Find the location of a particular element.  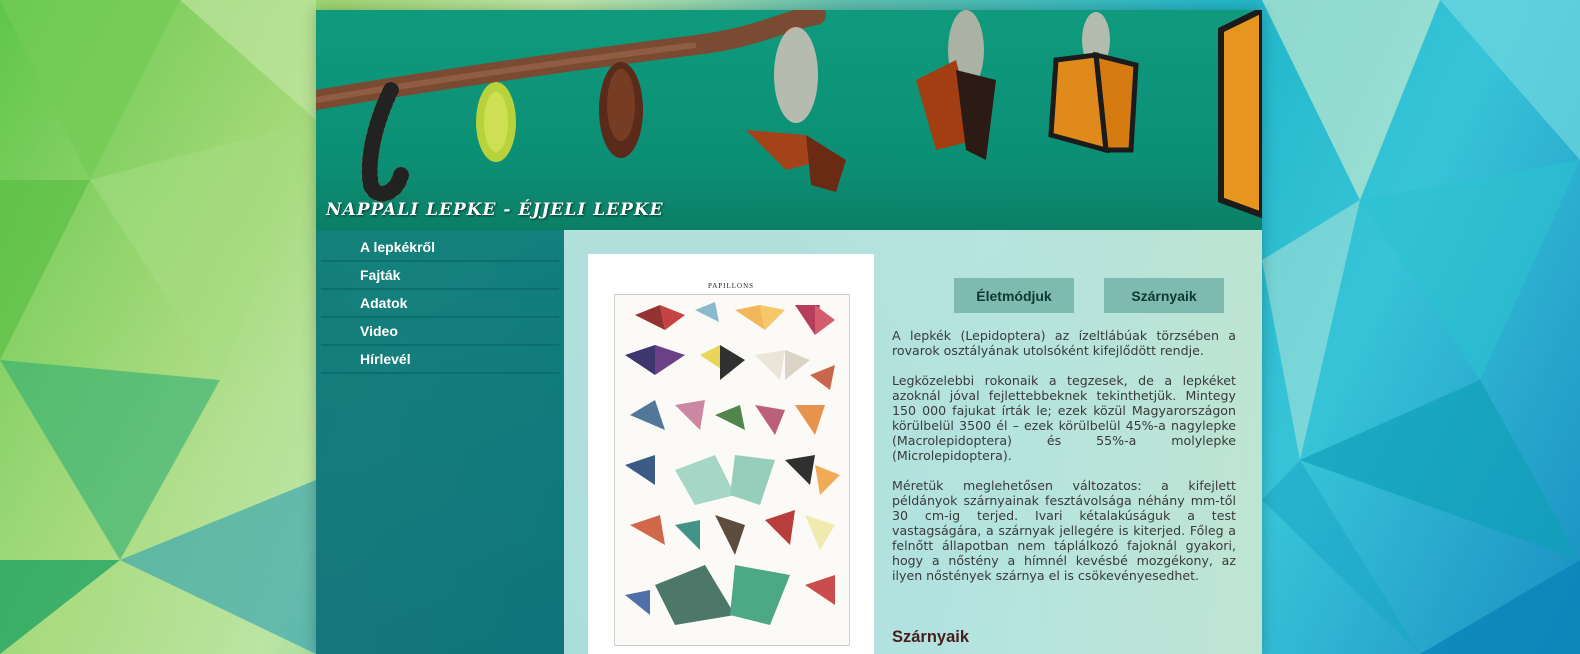

nav-item-label: Video is located at coordinates (379, 331).